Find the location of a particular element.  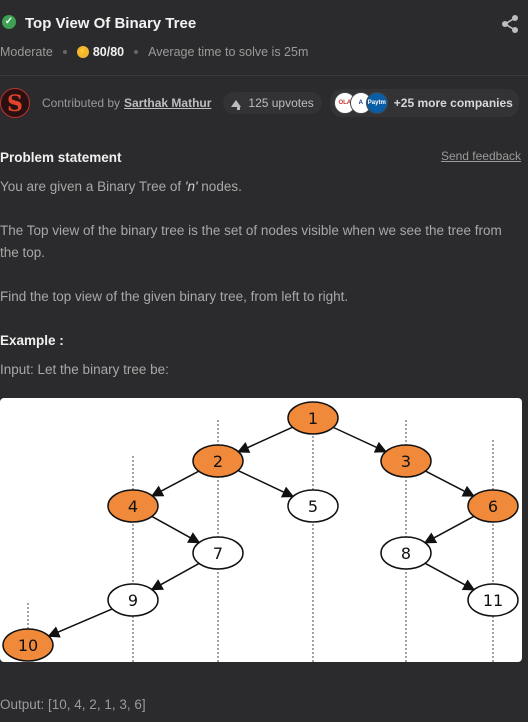

tree-node-5: 5 is located at coordinates (313, 506).